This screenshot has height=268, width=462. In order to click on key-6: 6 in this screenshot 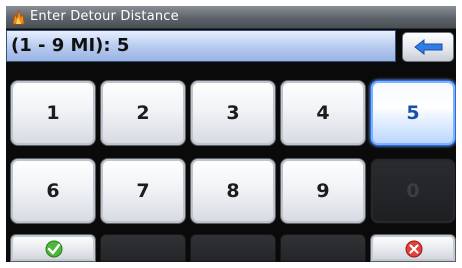, I will do `click(53, 191)`.